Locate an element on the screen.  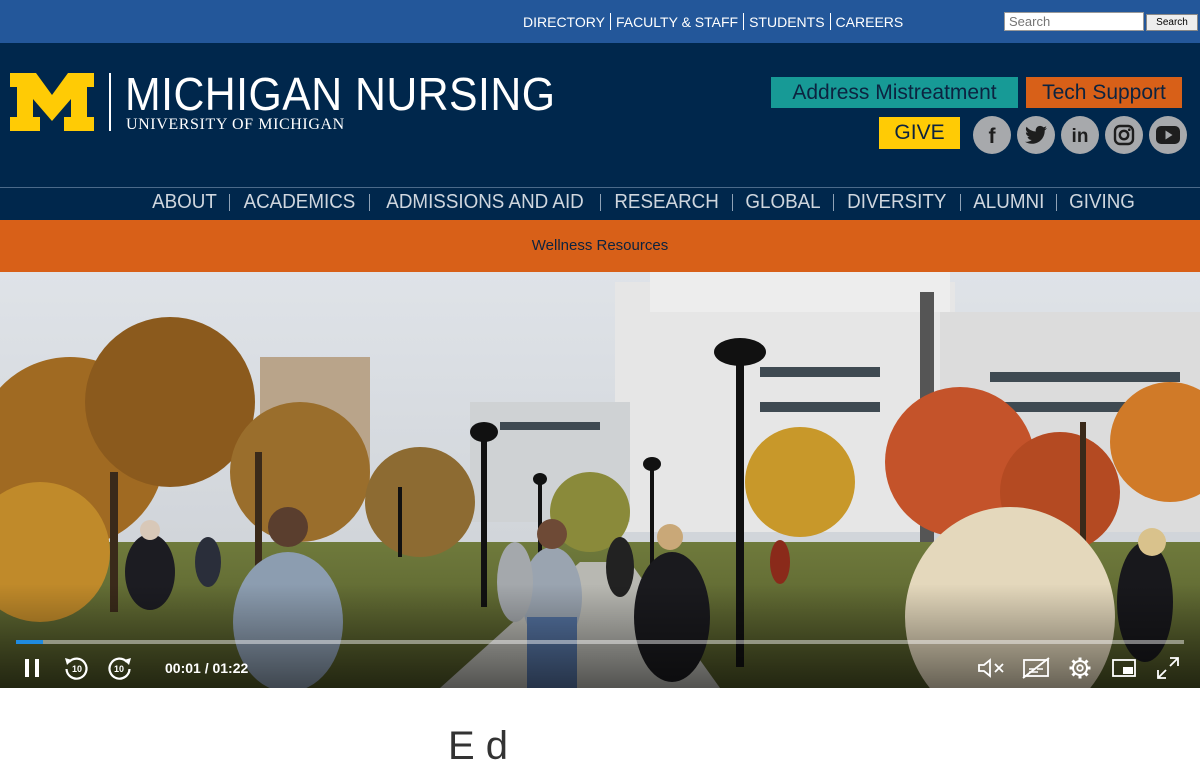
nav-global: GLOBAL is located at coordinates (782, 202).